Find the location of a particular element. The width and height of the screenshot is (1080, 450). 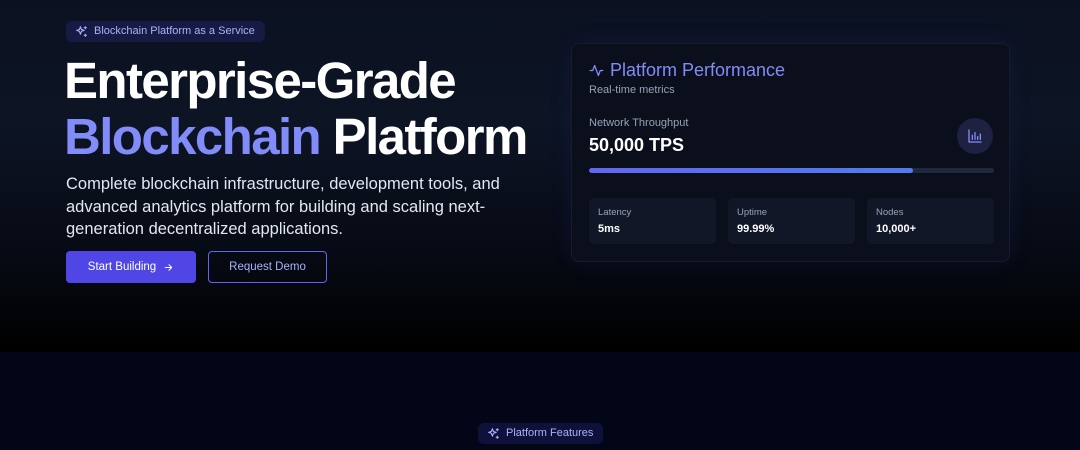

chart-button is located at coordinates (975, 136).